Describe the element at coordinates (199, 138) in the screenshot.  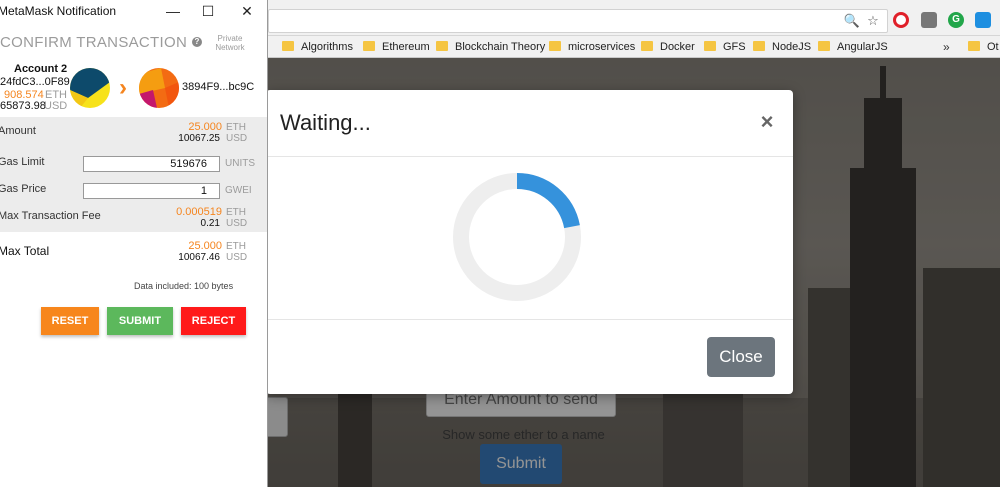
I see `amount-usd: 10067.25` at that location.